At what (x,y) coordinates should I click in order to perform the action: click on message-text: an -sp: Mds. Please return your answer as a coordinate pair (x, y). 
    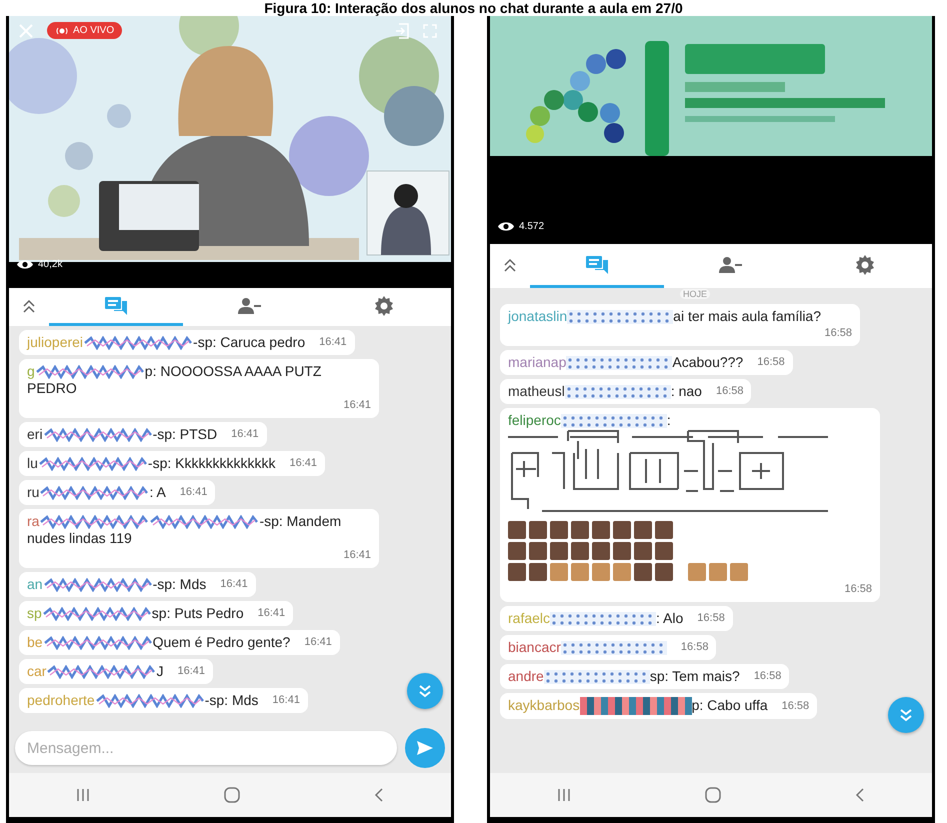
    Looking at the image, I should click on (116, 584).